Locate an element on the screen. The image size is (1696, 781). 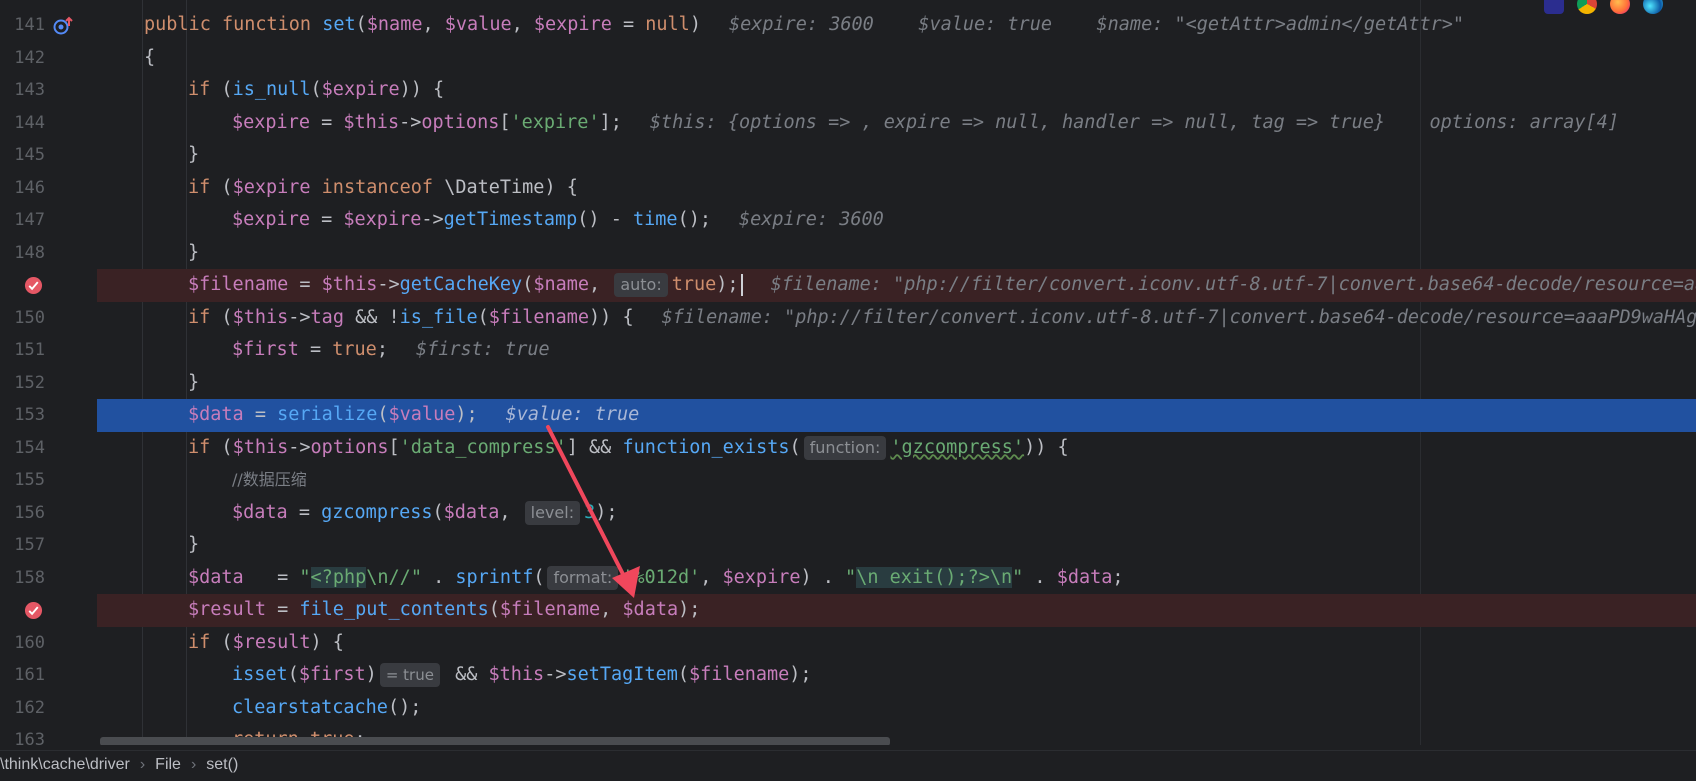
line-number: 154 is located at coordinates (29, 447).